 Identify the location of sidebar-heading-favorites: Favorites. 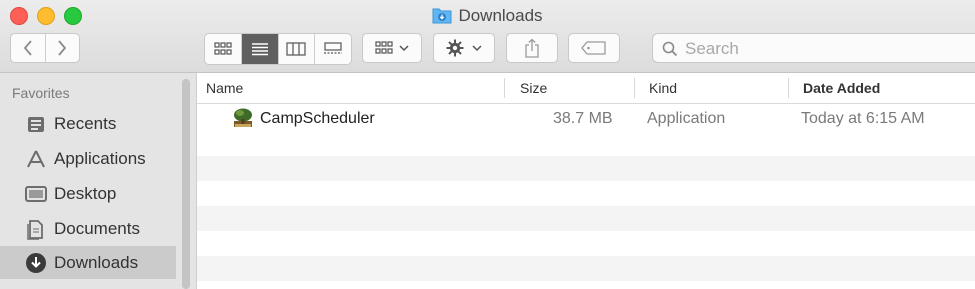
(41, 93).